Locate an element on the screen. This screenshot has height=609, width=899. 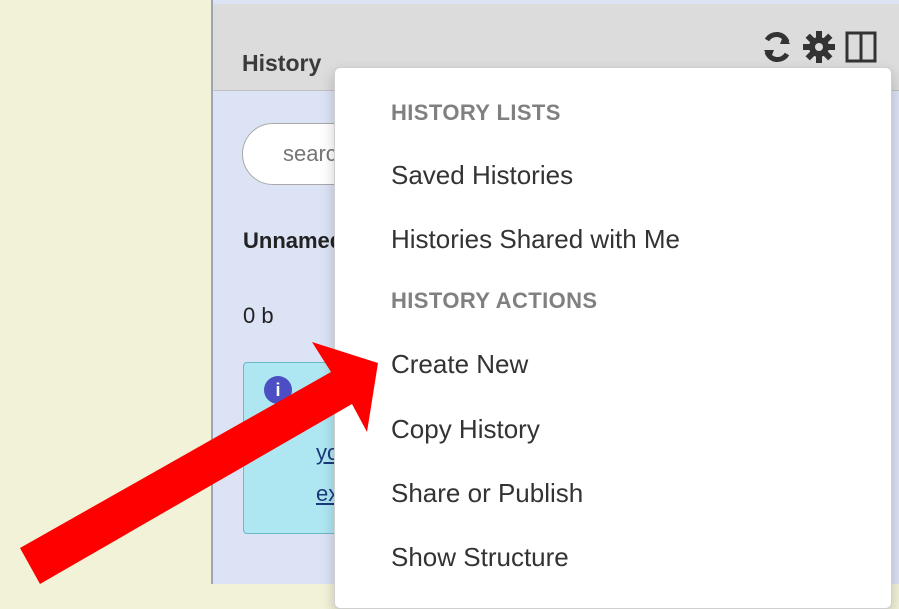
history-size: 0 b is located at coordinates (258, 315).